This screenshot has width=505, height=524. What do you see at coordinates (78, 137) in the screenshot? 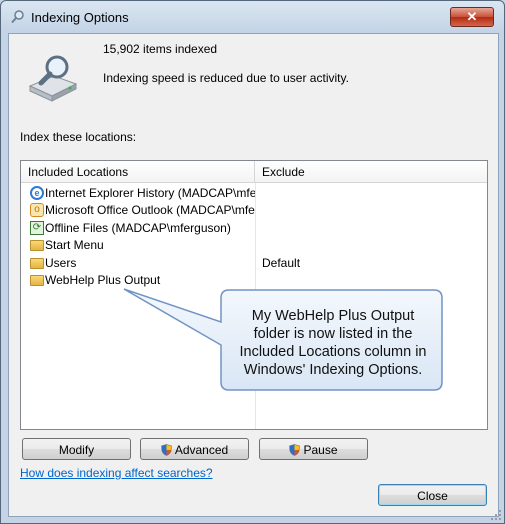
I see `index-locations-label: Index these locations:` at bounding box center [78, 137].